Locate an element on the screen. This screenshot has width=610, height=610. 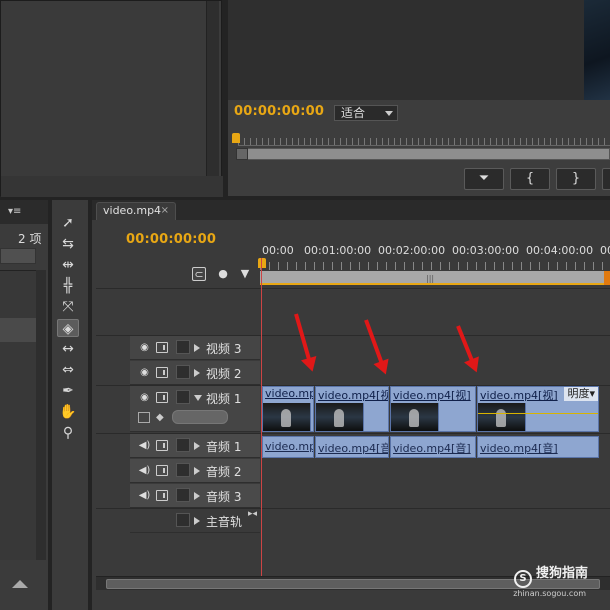
timeline-tab-bar: video.mp4 × is located at coordinates (351, 210).